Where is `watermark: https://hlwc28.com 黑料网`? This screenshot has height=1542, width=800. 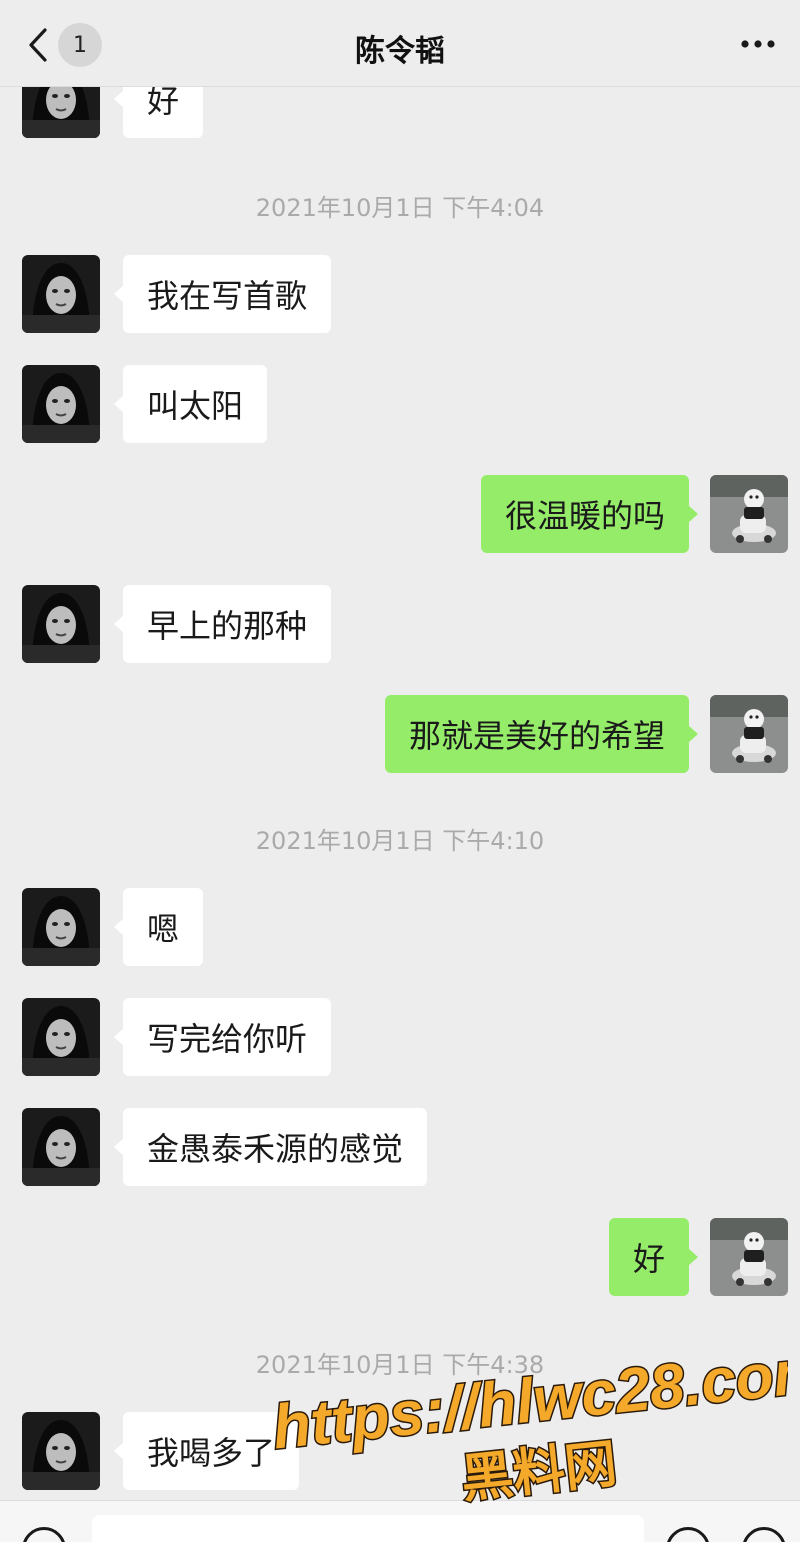 watermark: https://hlwc28.com 黑料网 is located at coordinates (528, 1425).